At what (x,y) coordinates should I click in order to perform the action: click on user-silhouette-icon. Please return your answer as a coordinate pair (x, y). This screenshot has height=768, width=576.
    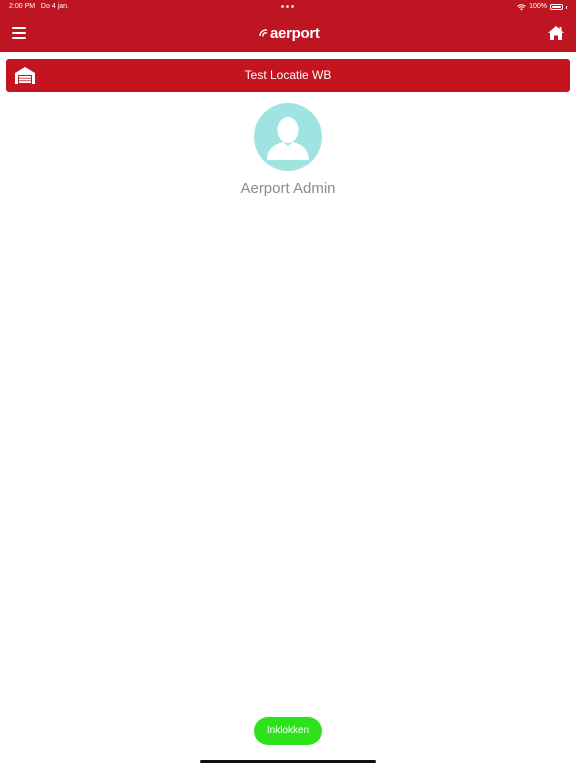
    Looking at the image, I should click on (288, 138).